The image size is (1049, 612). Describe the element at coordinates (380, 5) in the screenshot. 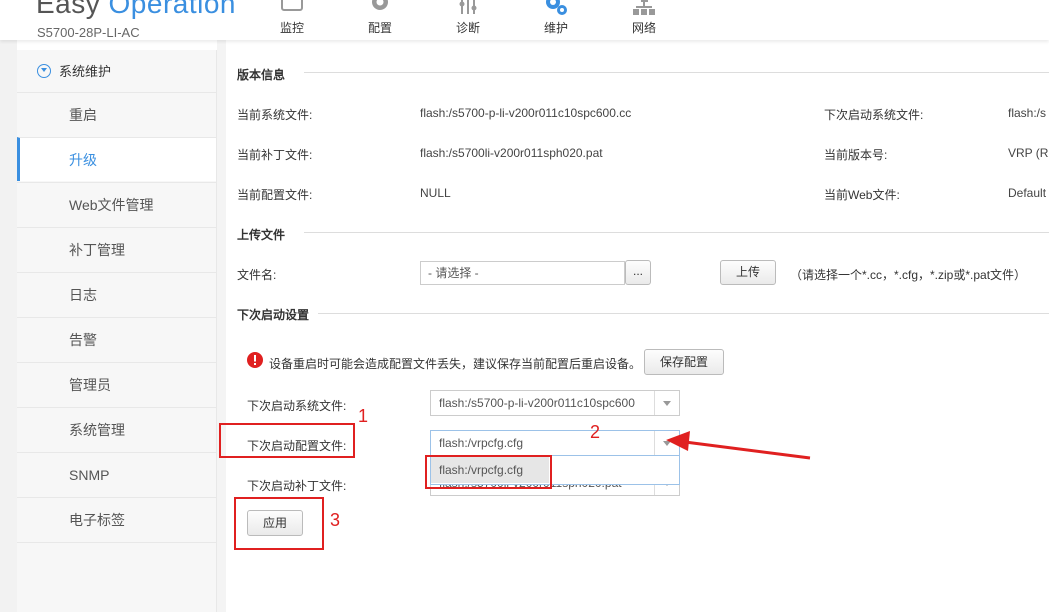

I see `gear-icon` at that location.